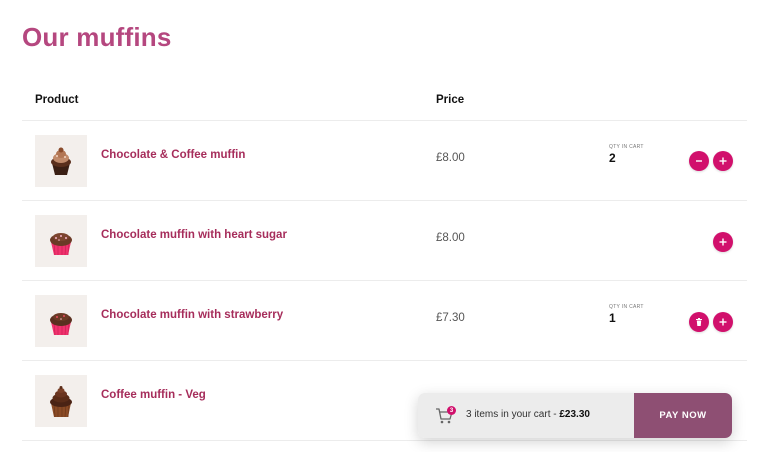  I want to click on minus-icon, so click(699, 161).